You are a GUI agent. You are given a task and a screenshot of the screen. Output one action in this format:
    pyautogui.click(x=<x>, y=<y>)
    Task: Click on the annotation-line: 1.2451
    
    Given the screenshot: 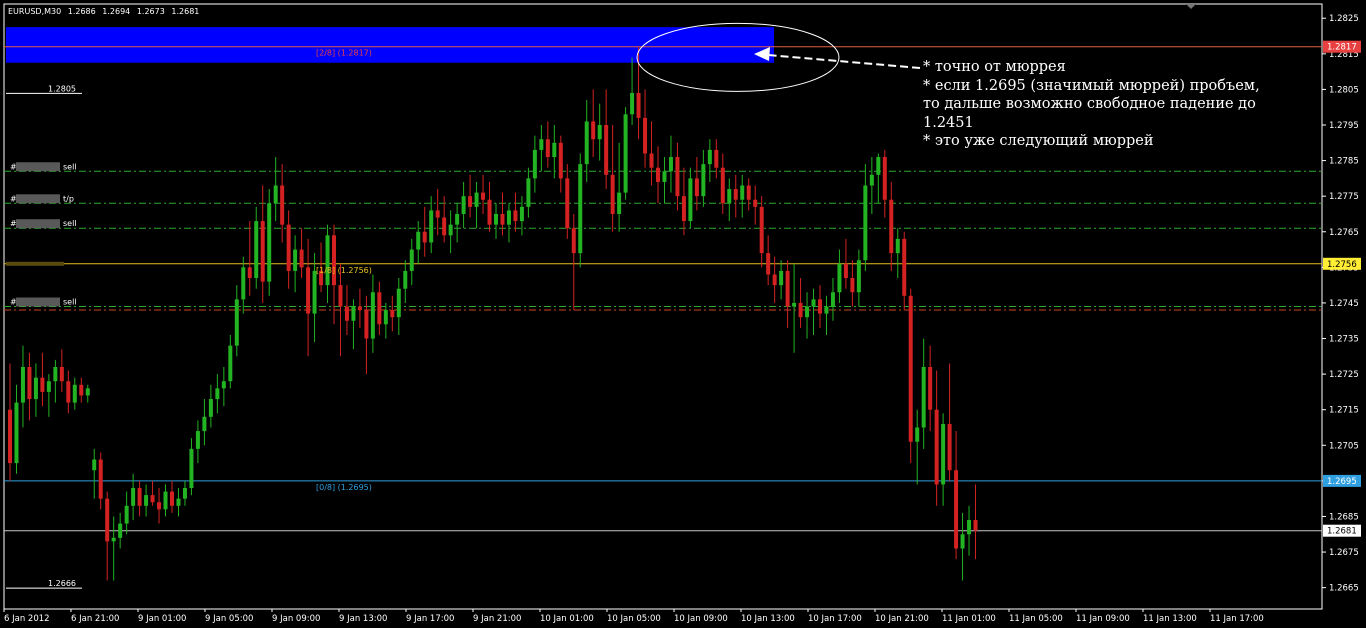 What is the action you would take?
    pyautogui.click(x=948, y=122)
    